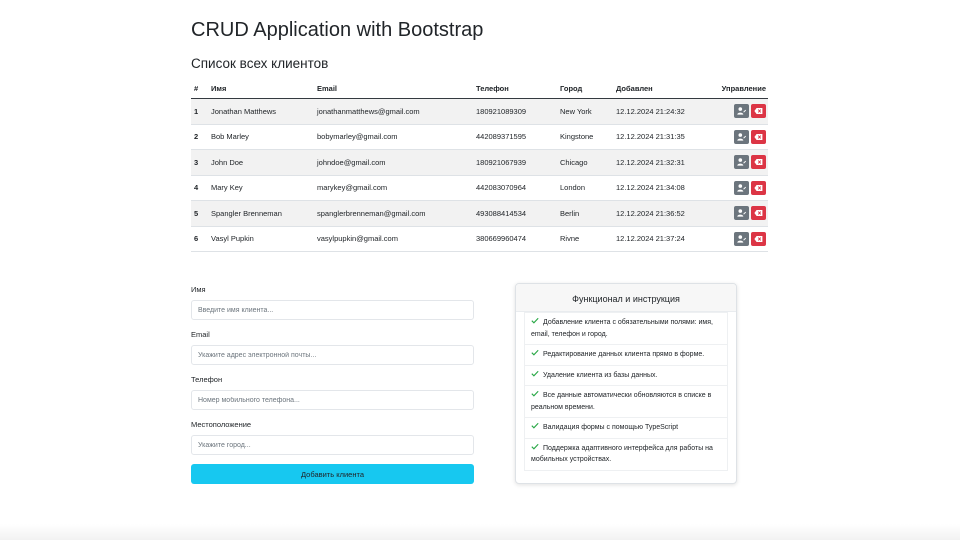  Describe the element at coordinates (261, 239) in the screenshot. I see `cell-name: Vasyl Pupkin` at that location.